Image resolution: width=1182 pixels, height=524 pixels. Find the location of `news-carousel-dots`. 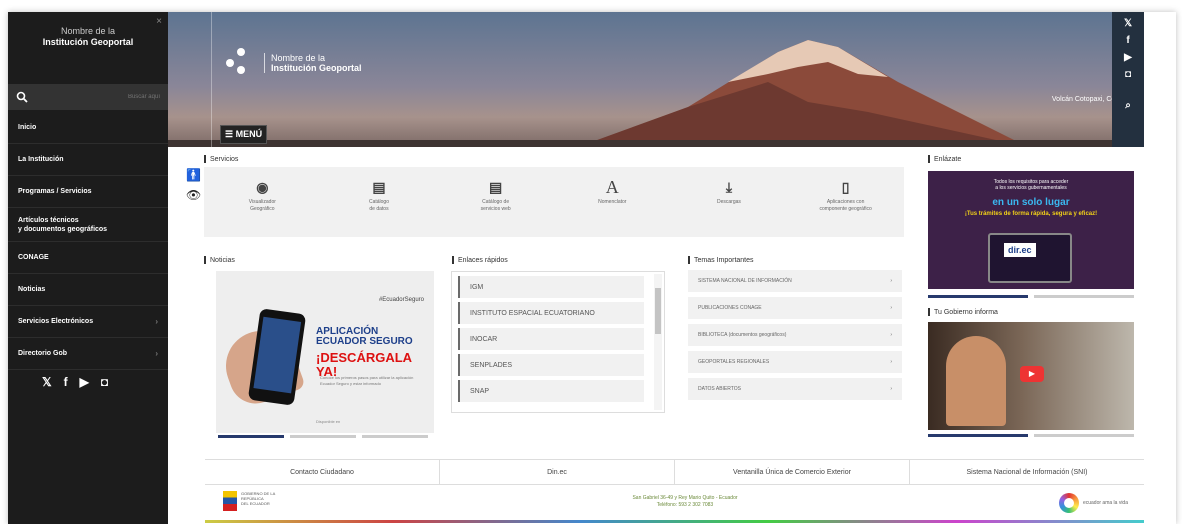

news-carousel-dots is located at coordinates (323, 436).